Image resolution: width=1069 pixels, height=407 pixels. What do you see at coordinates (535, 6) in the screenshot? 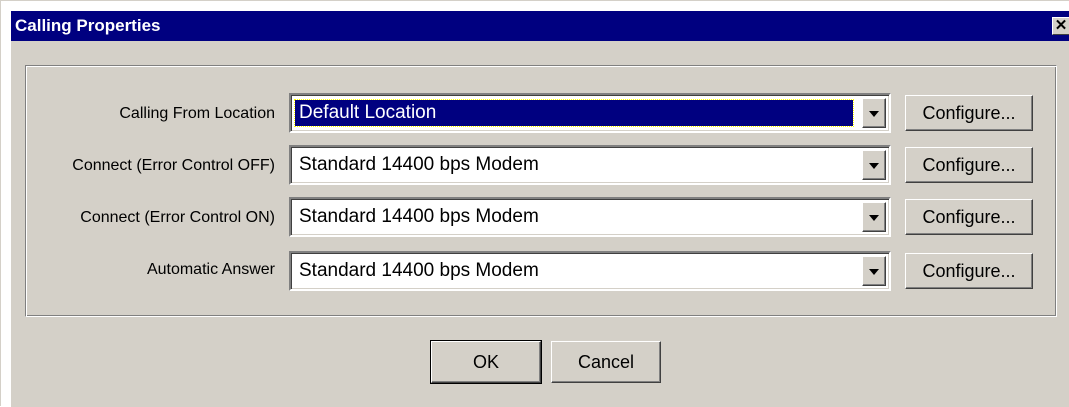
I see `window-top-edge` at bounding box center [535, 6].